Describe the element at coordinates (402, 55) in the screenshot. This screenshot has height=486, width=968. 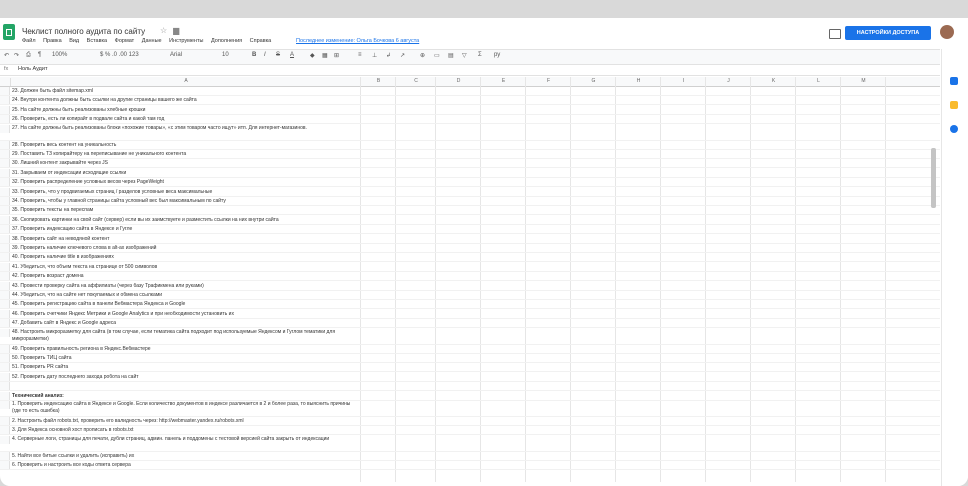
I see `rotate-icon: ↗` at that location.